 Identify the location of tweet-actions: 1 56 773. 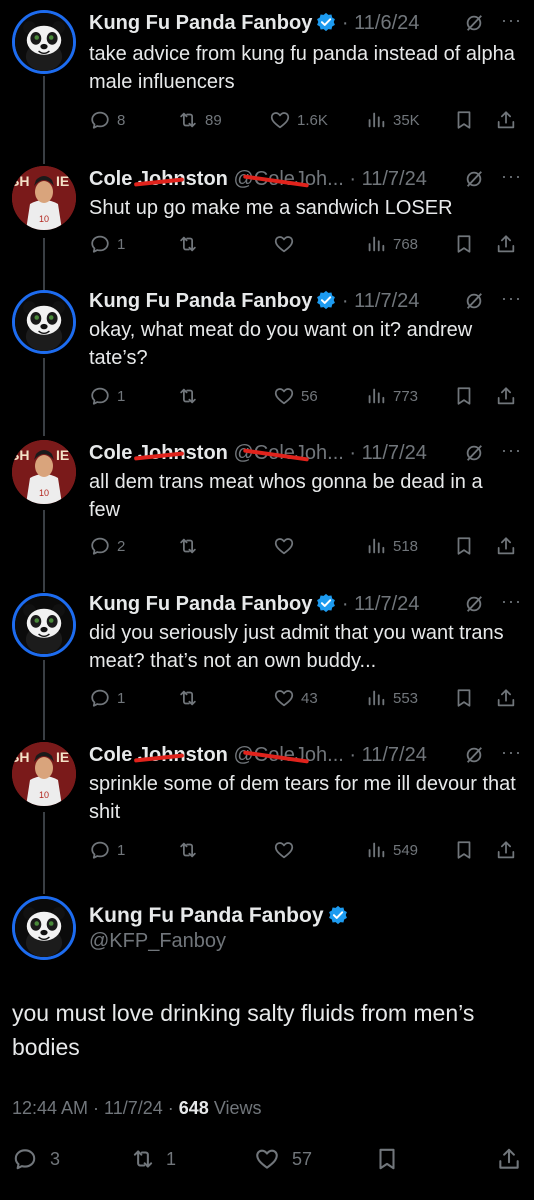
(309, 396).